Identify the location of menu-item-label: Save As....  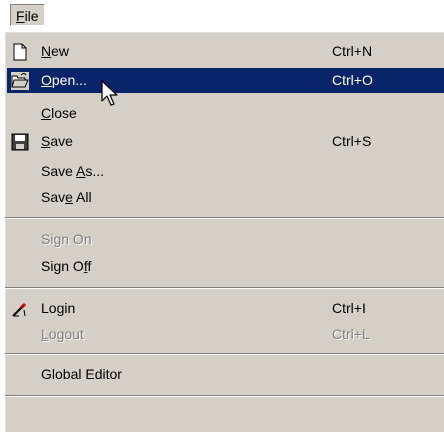
(73, 171).